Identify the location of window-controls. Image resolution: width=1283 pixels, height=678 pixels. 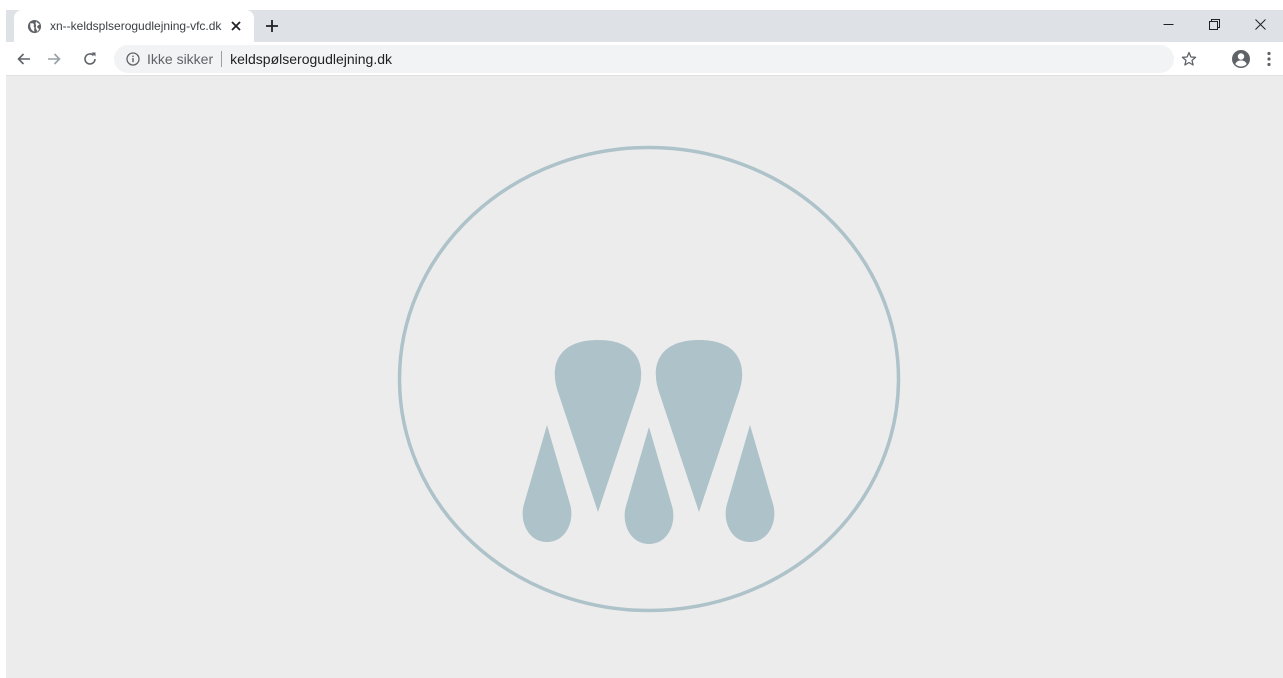
(1214, 24).